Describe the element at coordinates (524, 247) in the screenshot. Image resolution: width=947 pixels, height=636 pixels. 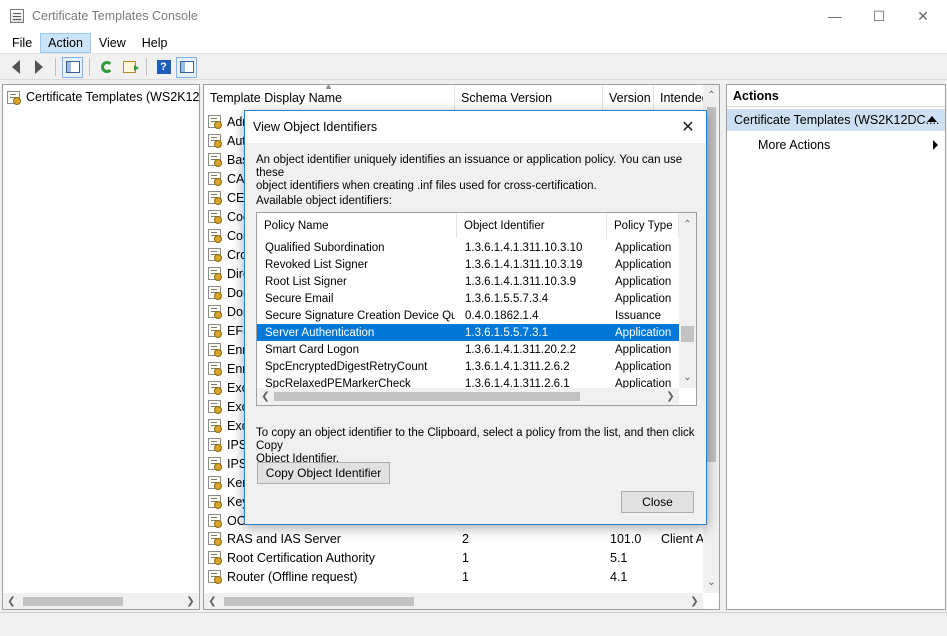
I see `object-identifier-cell: 1.3.6.1.4.1.311.10.3.10` at that location.